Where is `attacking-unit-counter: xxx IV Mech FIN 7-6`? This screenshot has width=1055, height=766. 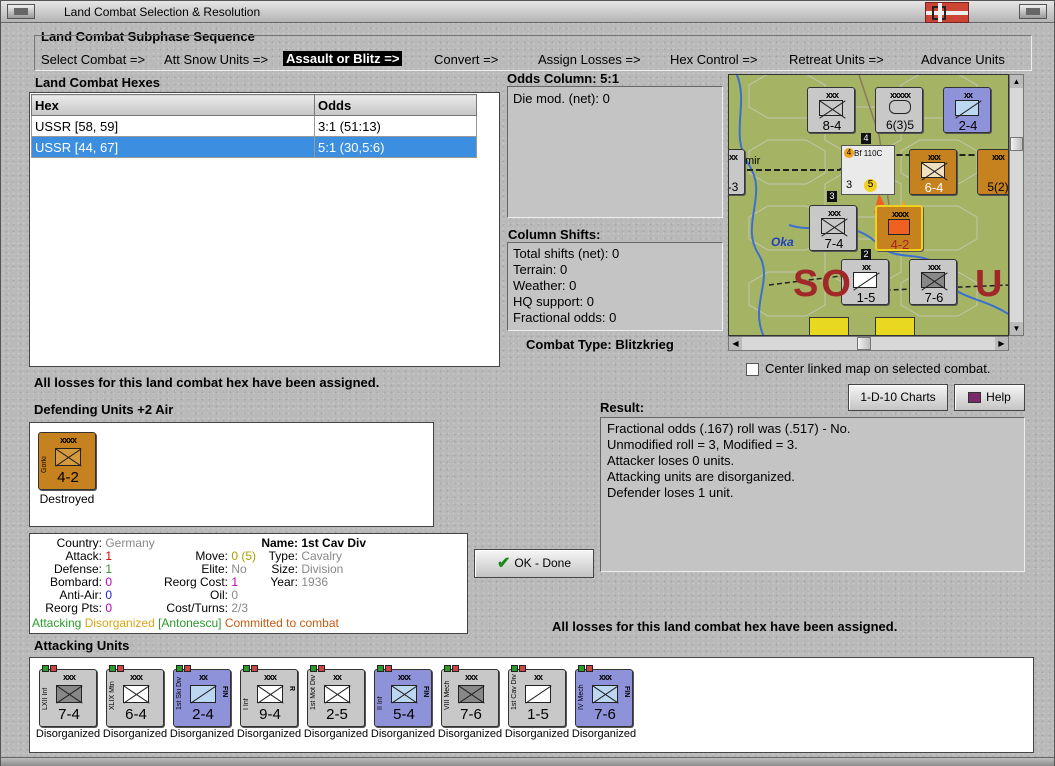
attacking-unit-counter: xxx IV Mech FIN 7-6 is located at coordinates (604, 696).